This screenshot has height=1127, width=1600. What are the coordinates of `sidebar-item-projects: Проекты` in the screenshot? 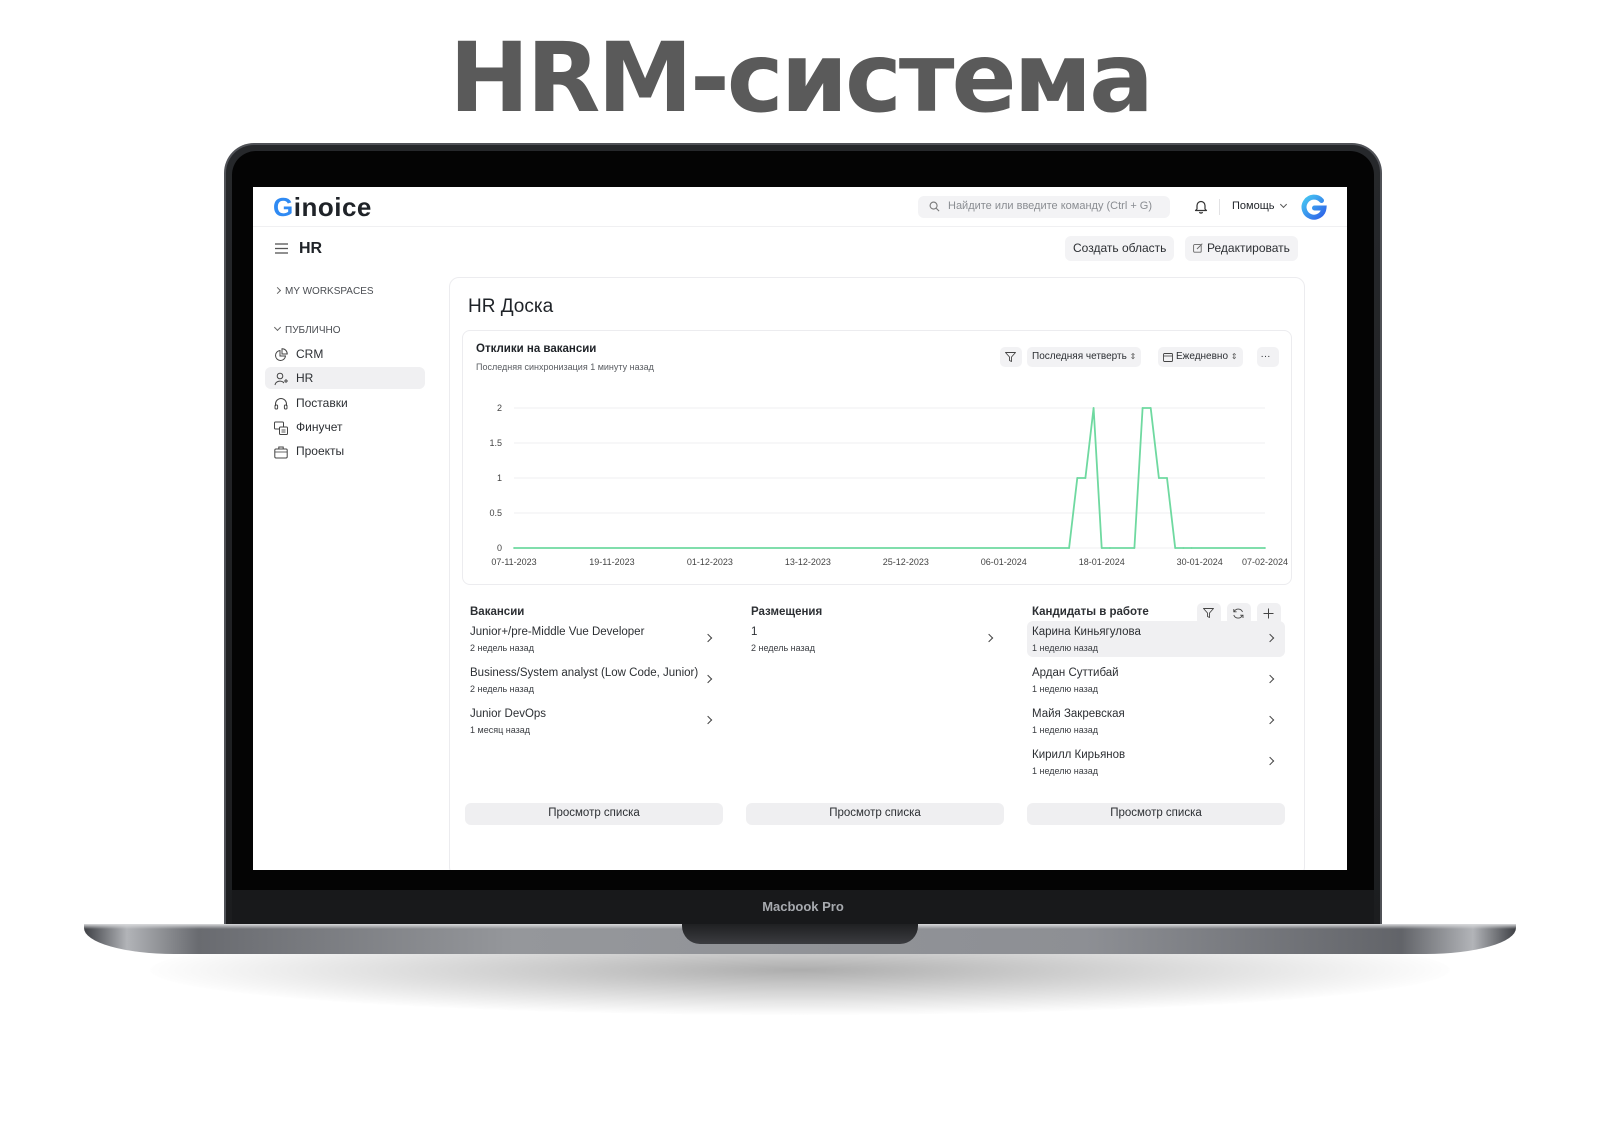 It's located at (345, 451).